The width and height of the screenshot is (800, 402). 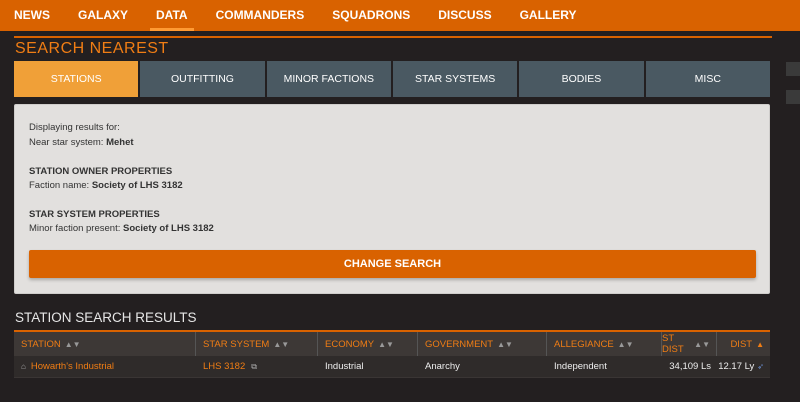 I want to click on nav-item-news: NEWS, so click(x=32, y=15).